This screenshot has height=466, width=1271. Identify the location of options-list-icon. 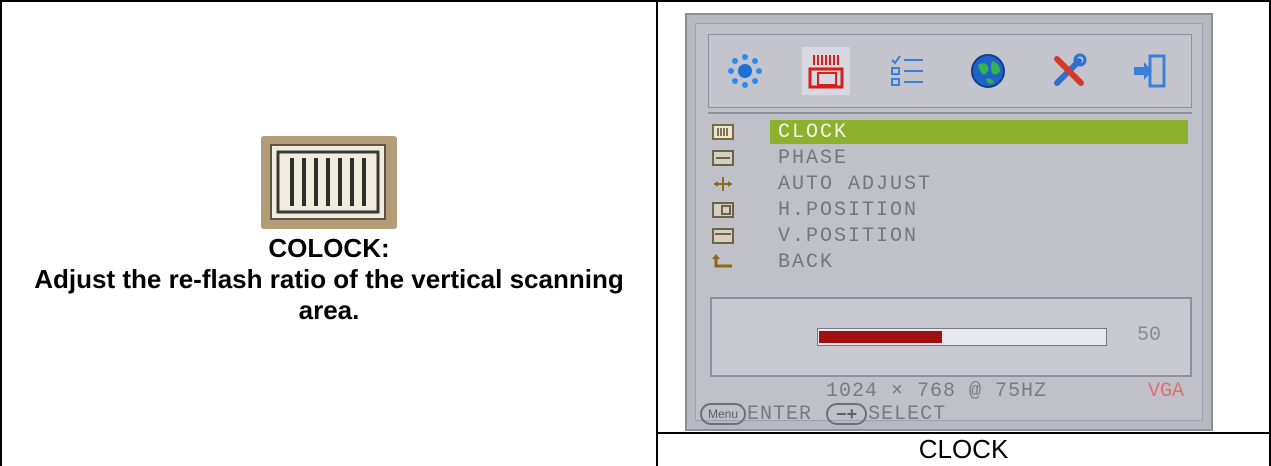
(907, 71).